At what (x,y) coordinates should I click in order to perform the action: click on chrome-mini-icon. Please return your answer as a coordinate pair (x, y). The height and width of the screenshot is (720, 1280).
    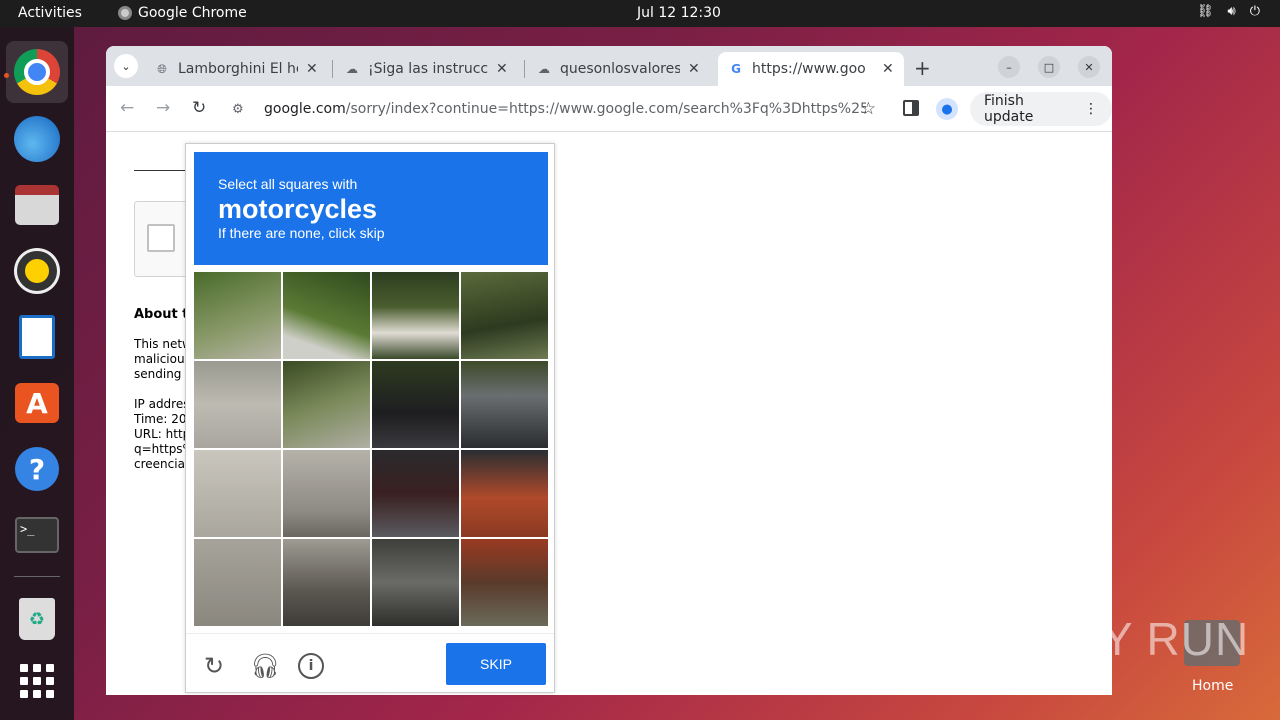
    Looking at the image, I should click on (125, 13).